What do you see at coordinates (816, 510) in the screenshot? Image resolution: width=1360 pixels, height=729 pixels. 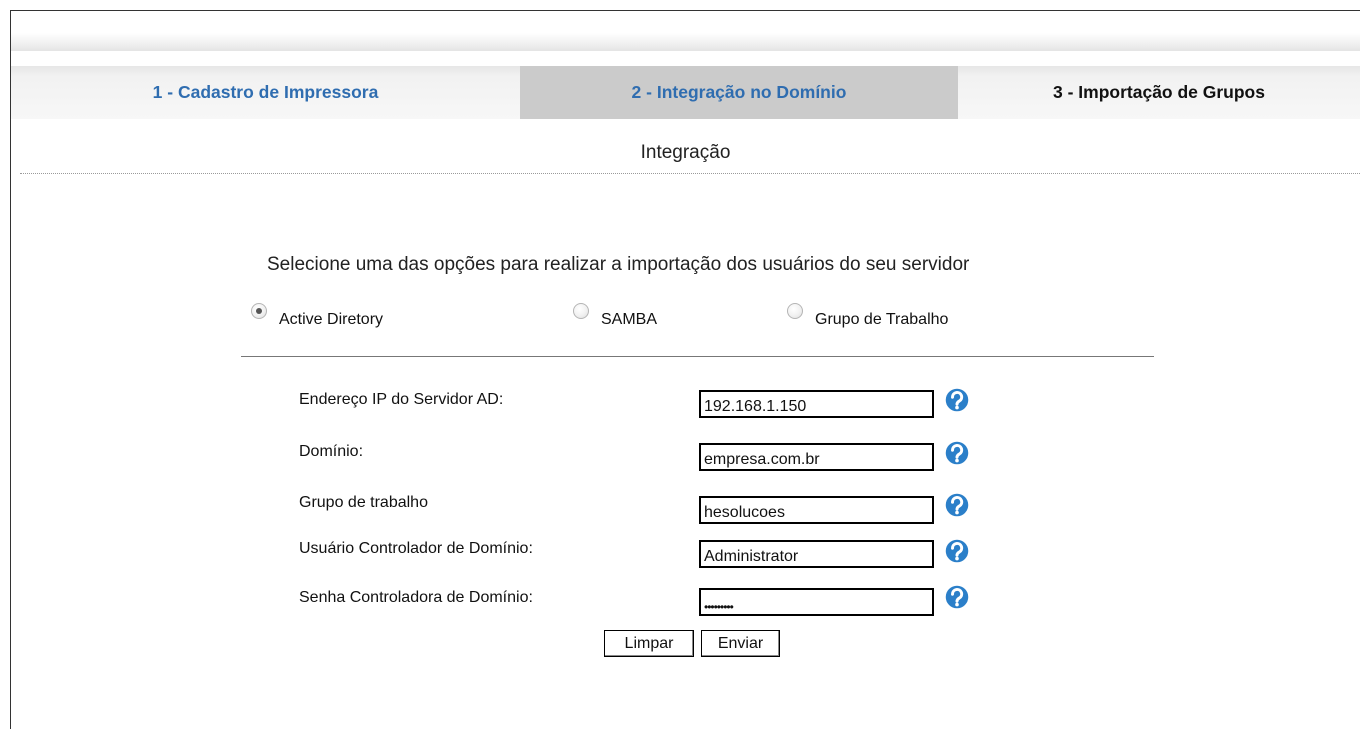 I see `workgroup-input: hesolucoes` at bounding box center [816, 510].